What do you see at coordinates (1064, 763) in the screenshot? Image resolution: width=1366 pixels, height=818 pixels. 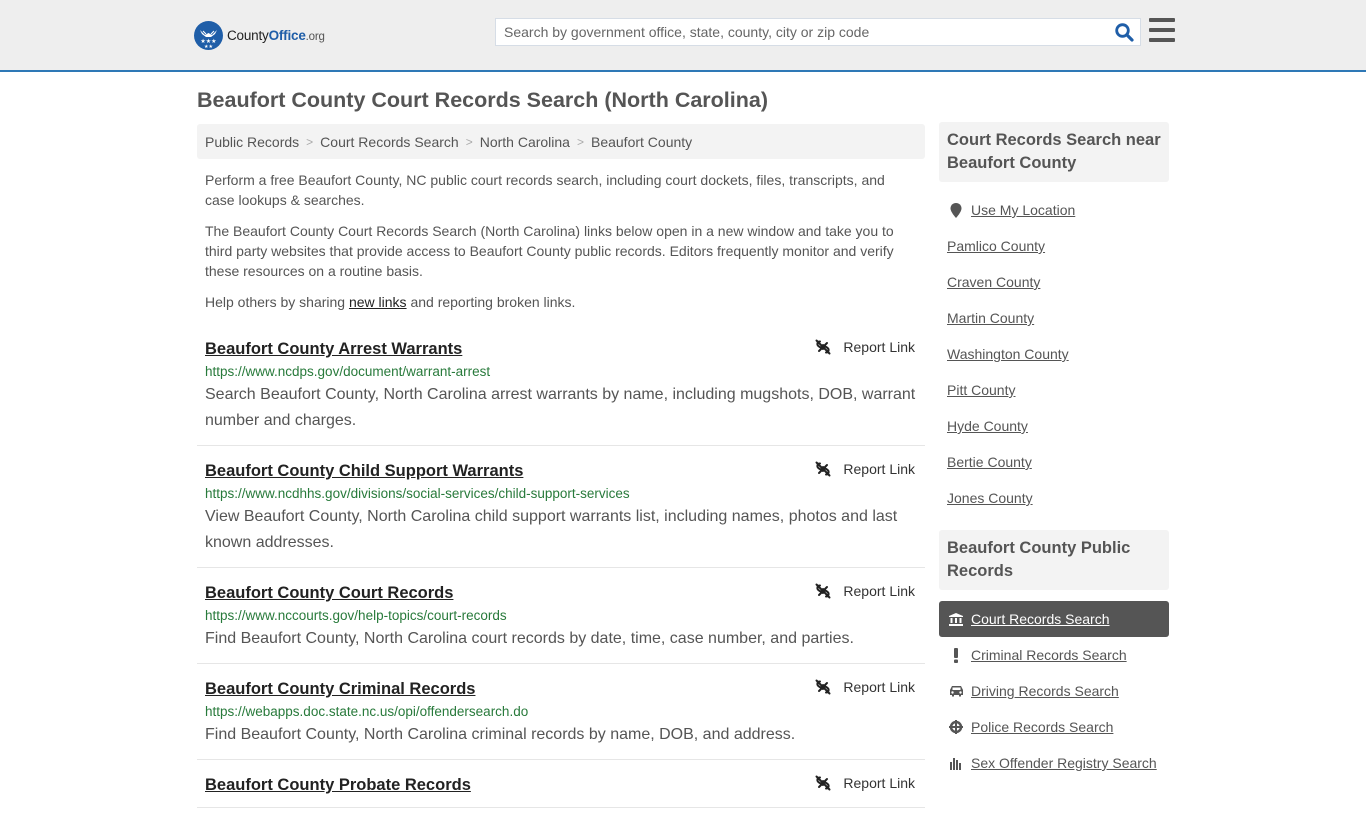 I see `public-records-link: Sex Offender Registry Search` at bounding box center [1064, 763].